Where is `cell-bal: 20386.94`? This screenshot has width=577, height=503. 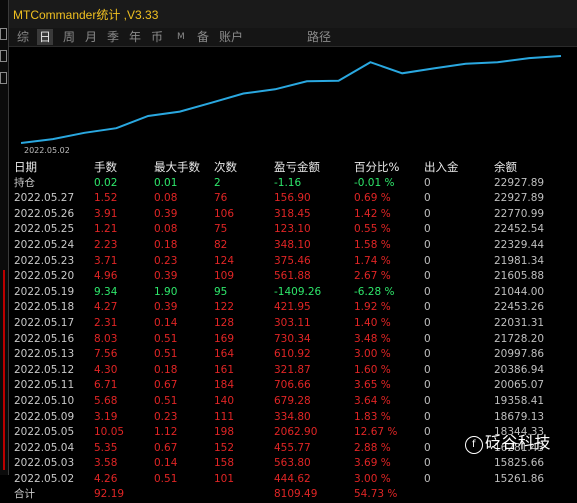
cell-bal: 20386.94 is located at coordinates (519, 369).